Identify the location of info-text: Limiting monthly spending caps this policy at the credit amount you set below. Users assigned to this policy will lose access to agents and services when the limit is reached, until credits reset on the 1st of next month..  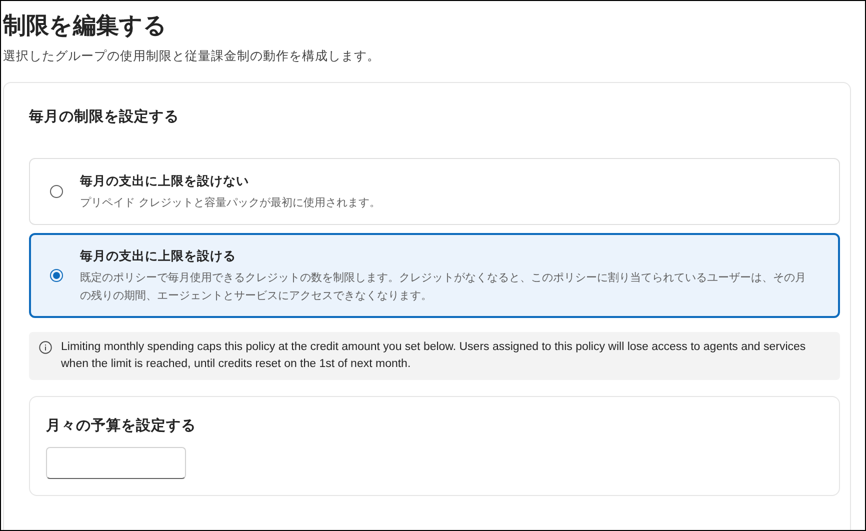
(434, 356).